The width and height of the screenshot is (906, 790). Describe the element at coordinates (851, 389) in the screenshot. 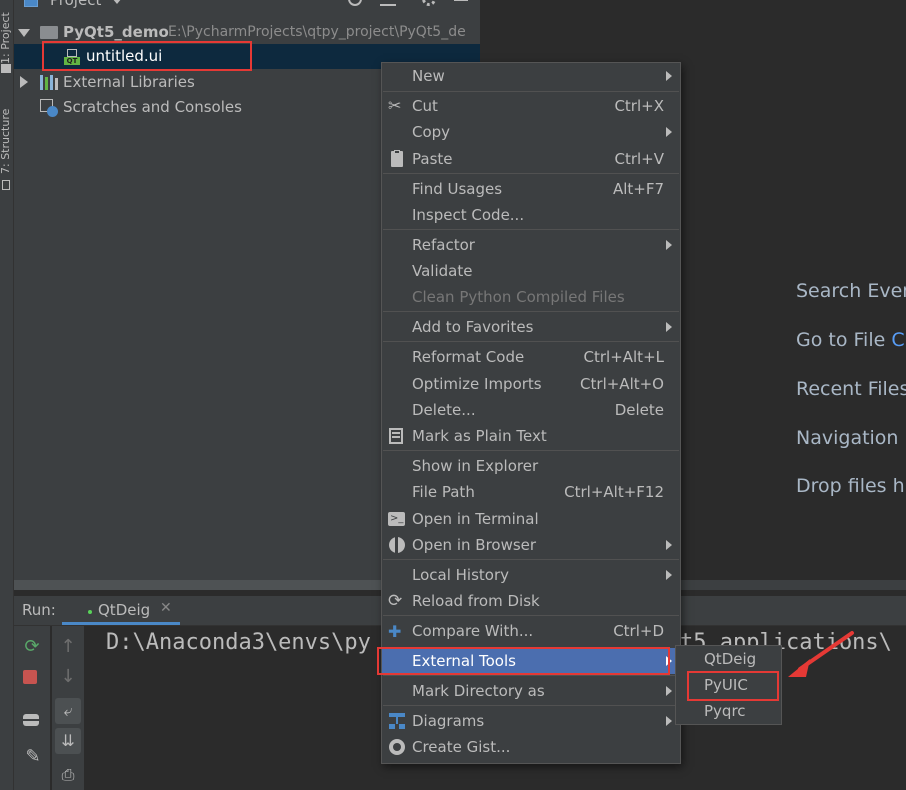

I see `hint-recent-files: Recent Files` at that location.